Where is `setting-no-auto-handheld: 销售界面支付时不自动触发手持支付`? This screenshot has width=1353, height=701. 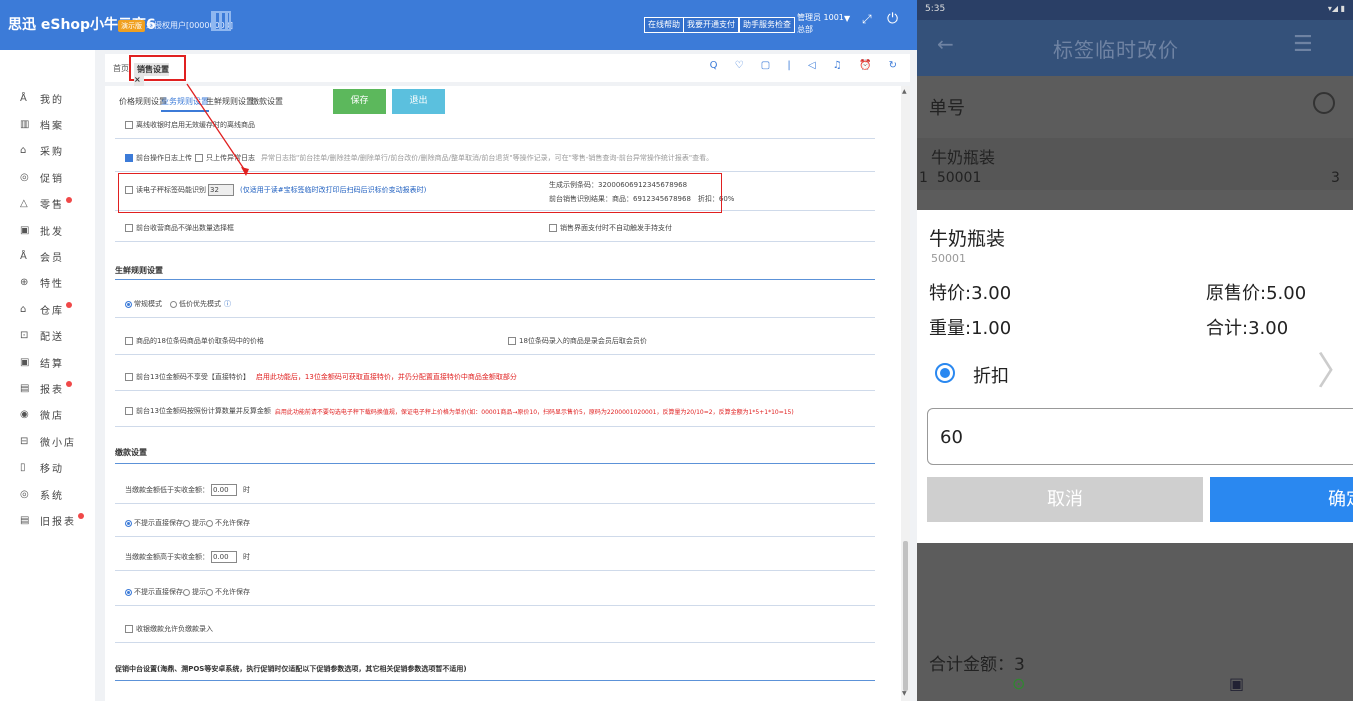 setting-no-auto-handheld: 销售界面支付时不自动触发手持支付 is located at coordinates (610, 228).